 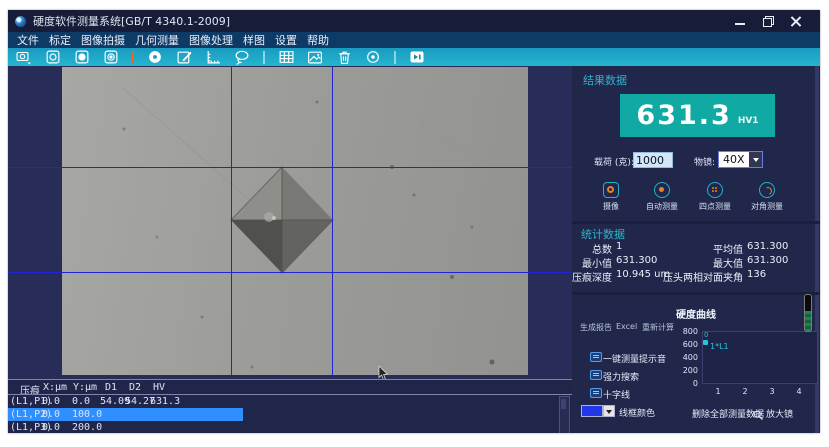 I want to click on recalculate-button: 重新计算, so click(x=658, y=327).